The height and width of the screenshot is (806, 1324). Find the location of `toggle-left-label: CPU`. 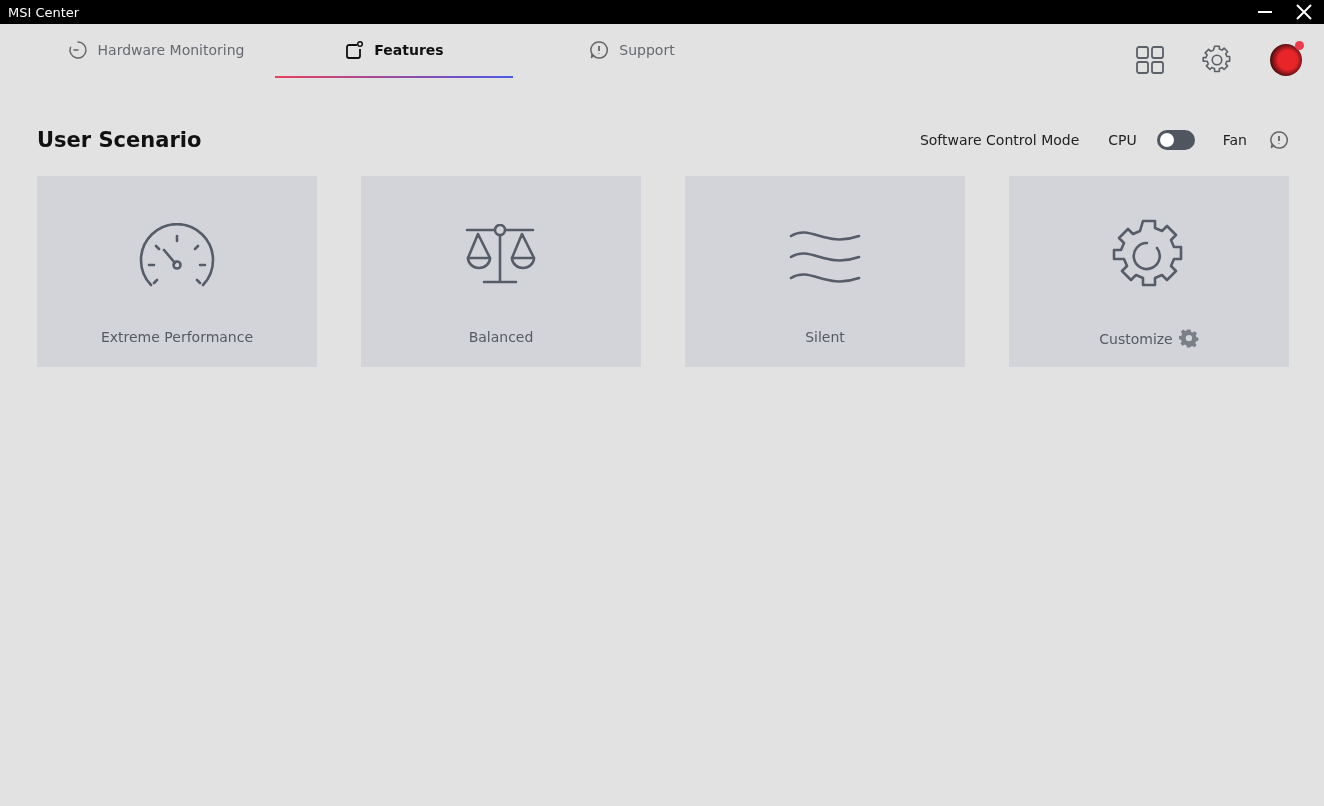

toggle-left-label: CPU is located at coordinates (1122, 140).